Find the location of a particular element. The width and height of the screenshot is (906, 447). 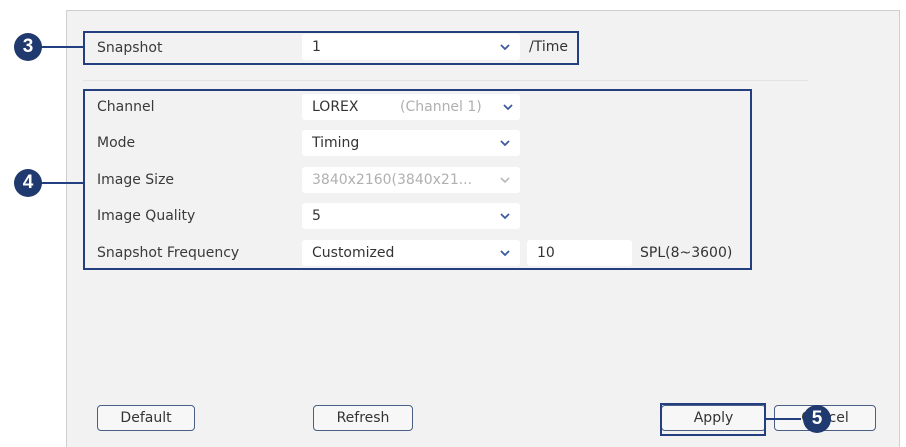

section-divider is located at coordinates (445, 80).